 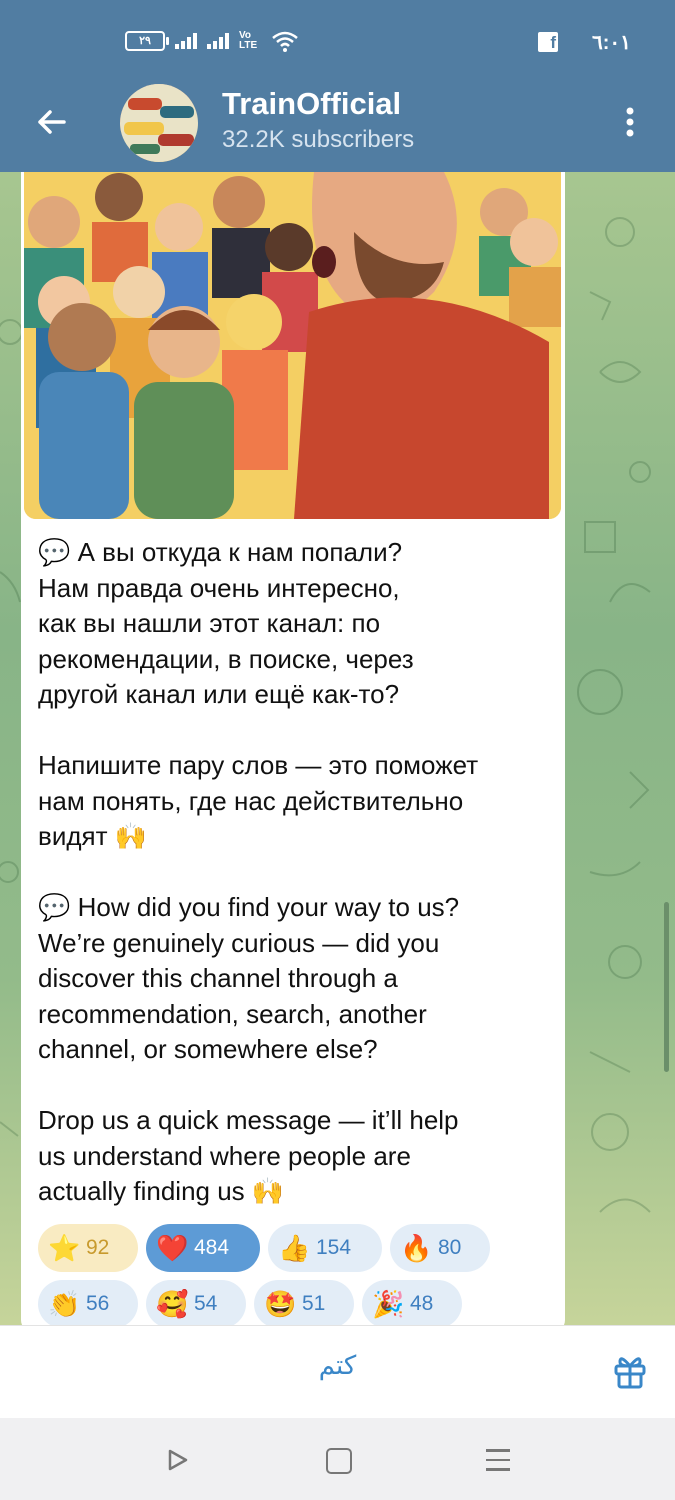 What do you see at coordinates (388, 1303) in the screenshot?
I see `party-popper-icon: 🎉` at bounding box center [388, 1303].